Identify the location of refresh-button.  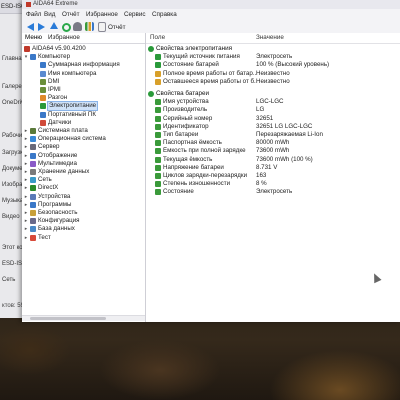
(66, 26).